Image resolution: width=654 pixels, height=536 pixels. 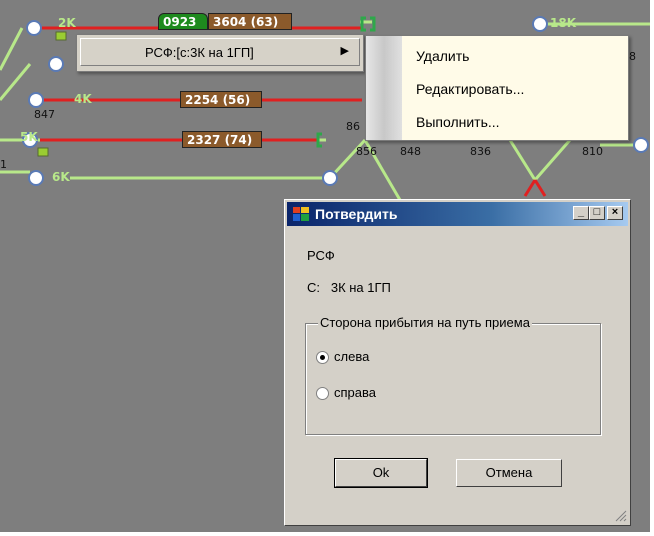 I want to click on track-number: 810, so click(x=592, y=151).